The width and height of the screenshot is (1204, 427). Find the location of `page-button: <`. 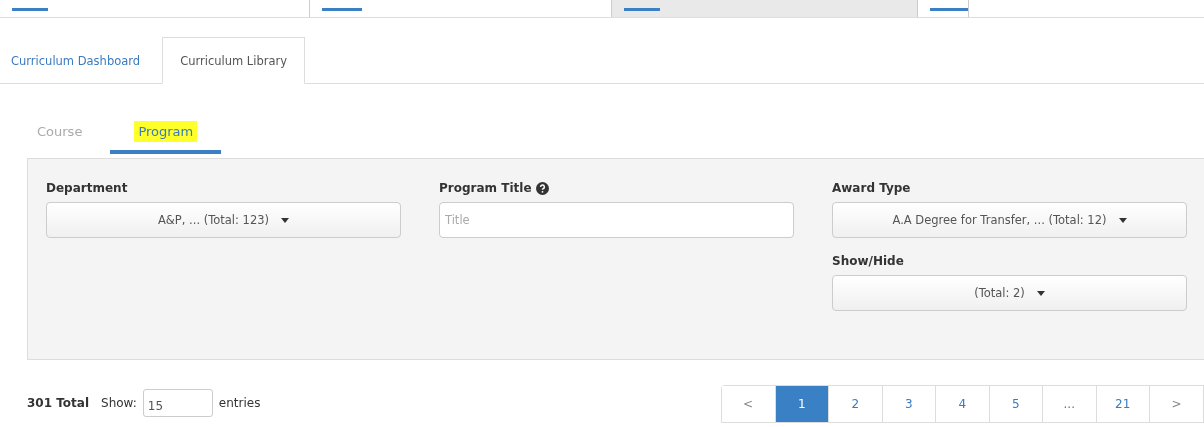

page-button: < is located at coordinates (748, 404).